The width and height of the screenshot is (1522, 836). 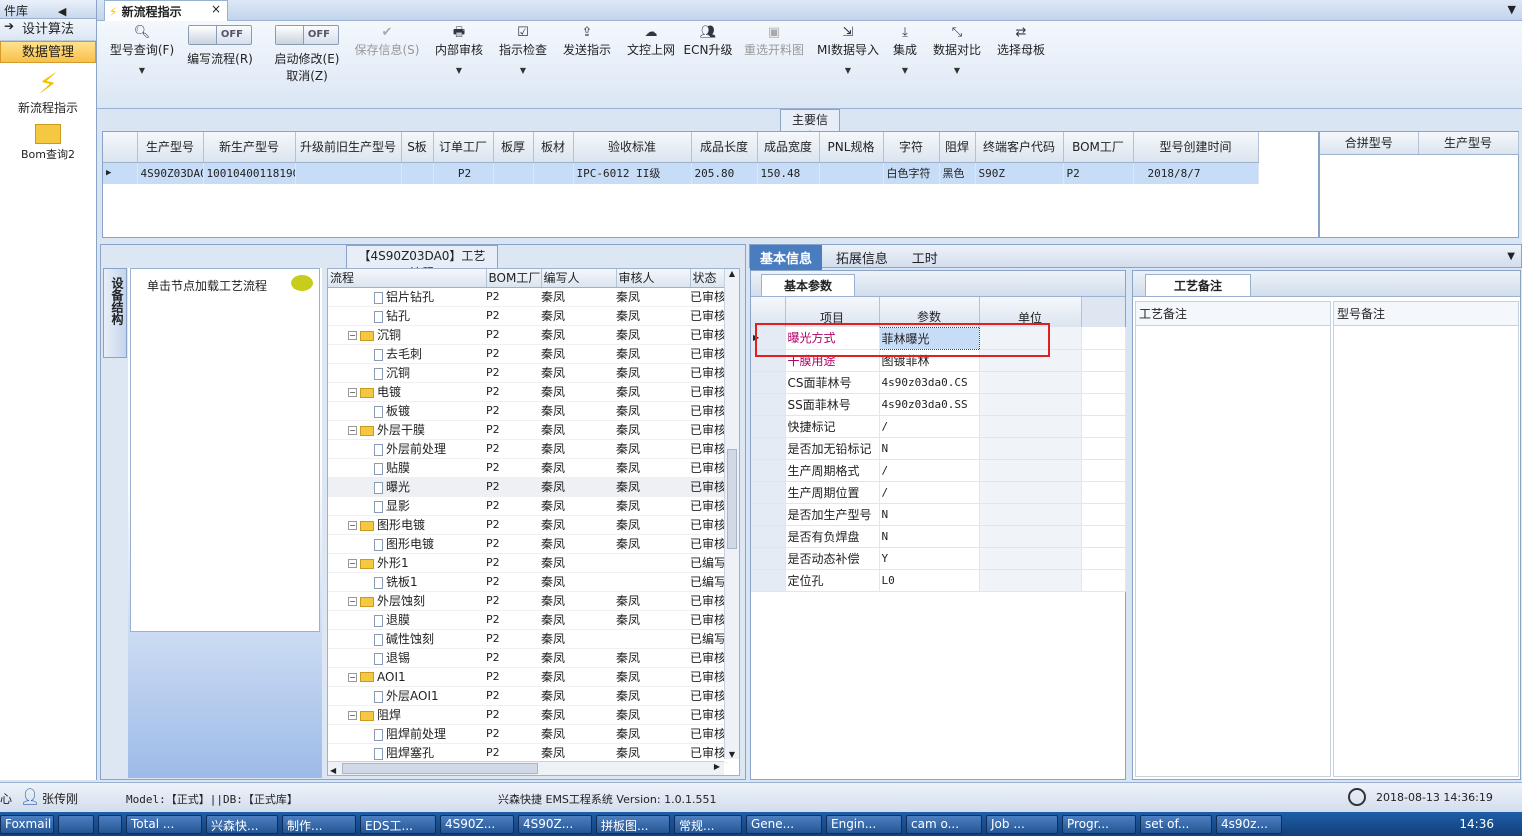 I want to click on param-value: /, so click(x=929, y=492).